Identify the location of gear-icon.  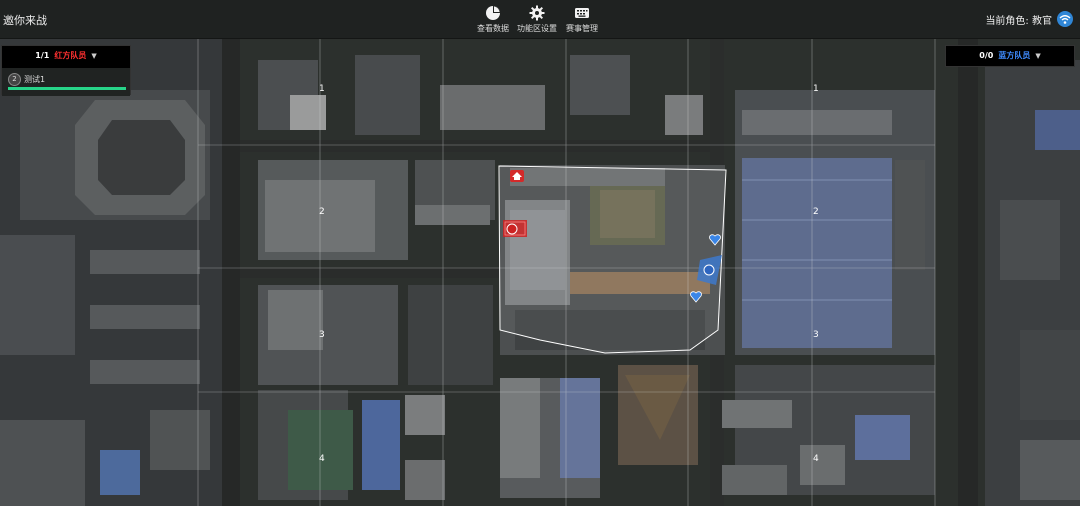
(537, 13).